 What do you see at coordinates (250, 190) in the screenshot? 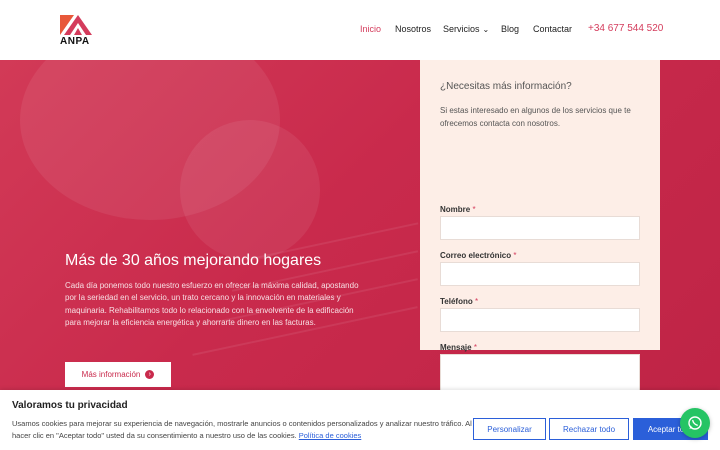
I see `hero-bg-shape` at bounding box center [250, 190].